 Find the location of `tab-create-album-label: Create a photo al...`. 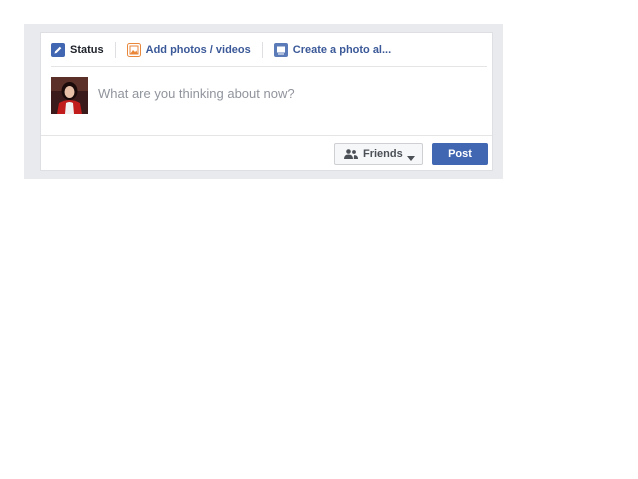

tab-create-album-label: Create a photo al... is located at coordinates (342, 49).